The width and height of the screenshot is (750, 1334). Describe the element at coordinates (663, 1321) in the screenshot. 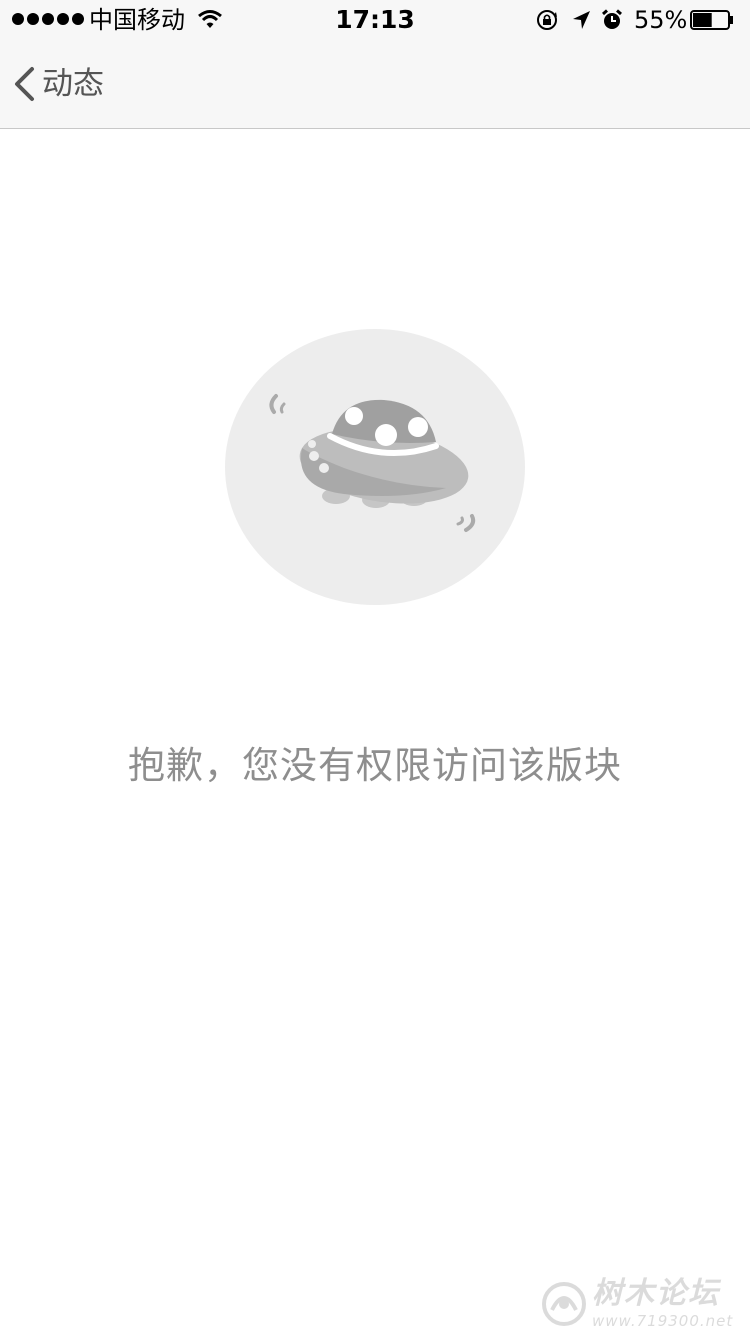

I see `watermark-url: www.719300.net` at that location.